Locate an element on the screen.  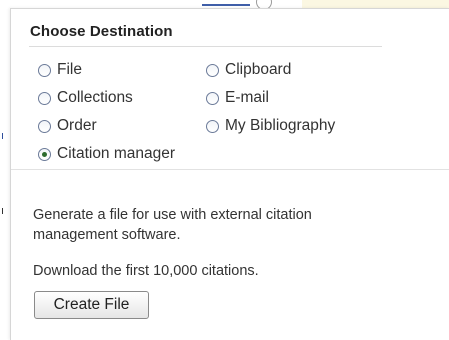
option-label: Citation manager is located at coordinates (116, 153).